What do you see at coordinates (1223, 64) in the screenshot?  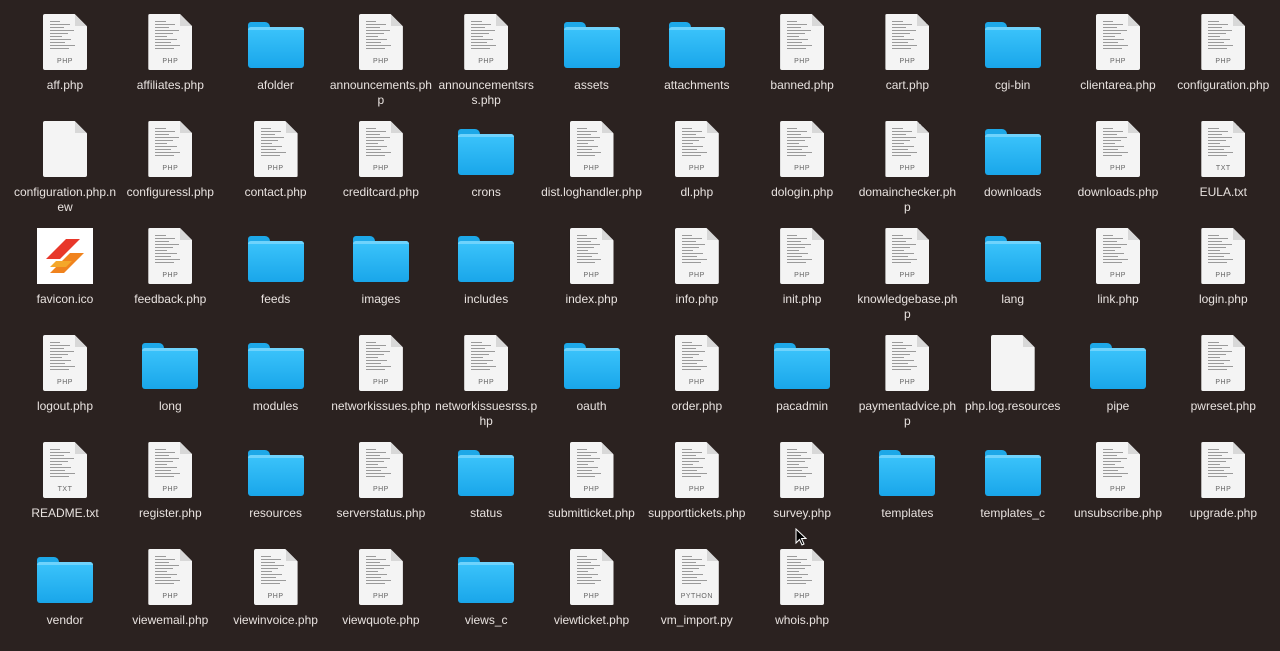 I see `file-item: PHP configuration.php` at bounding box center [1223, 64].